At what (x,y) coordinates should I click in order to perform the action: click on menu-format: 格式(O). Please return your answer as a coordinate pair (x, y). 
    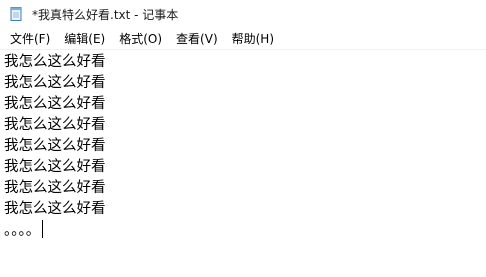
    Looking at the image, I should click on (140, 38).